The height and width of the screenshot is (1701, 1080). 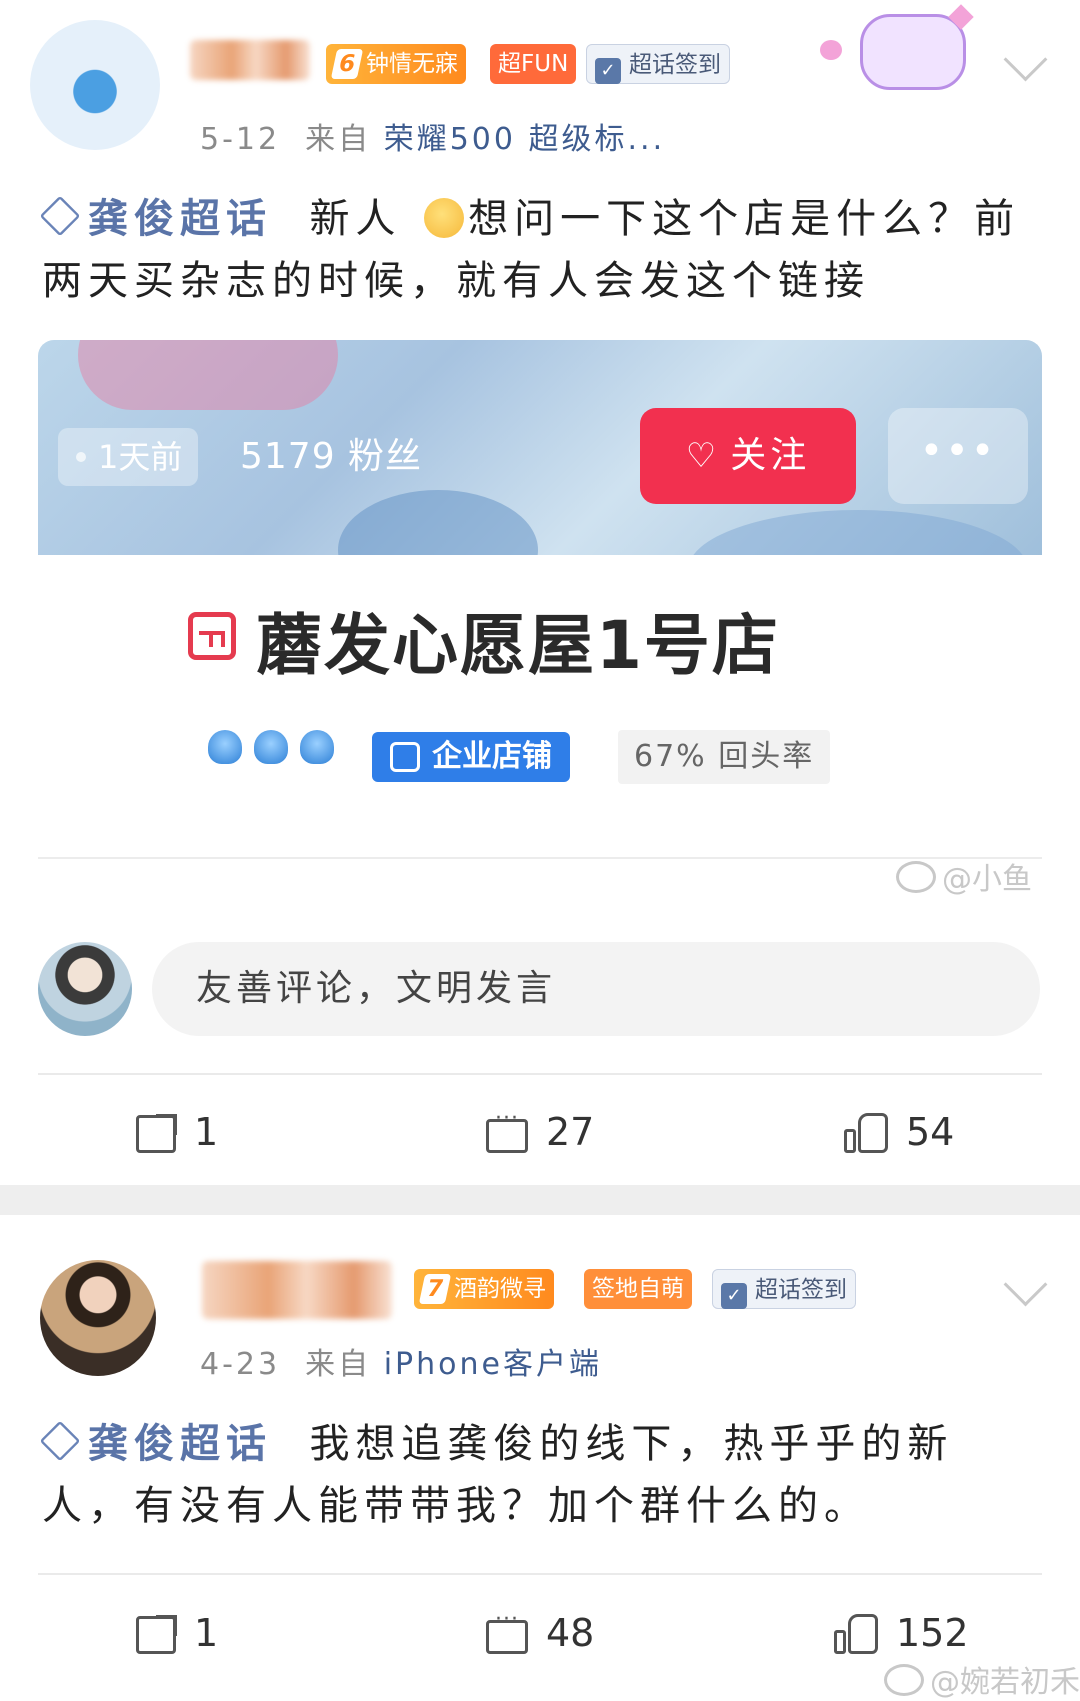 I want to click on shop-icon, so click(x=212, y=636).